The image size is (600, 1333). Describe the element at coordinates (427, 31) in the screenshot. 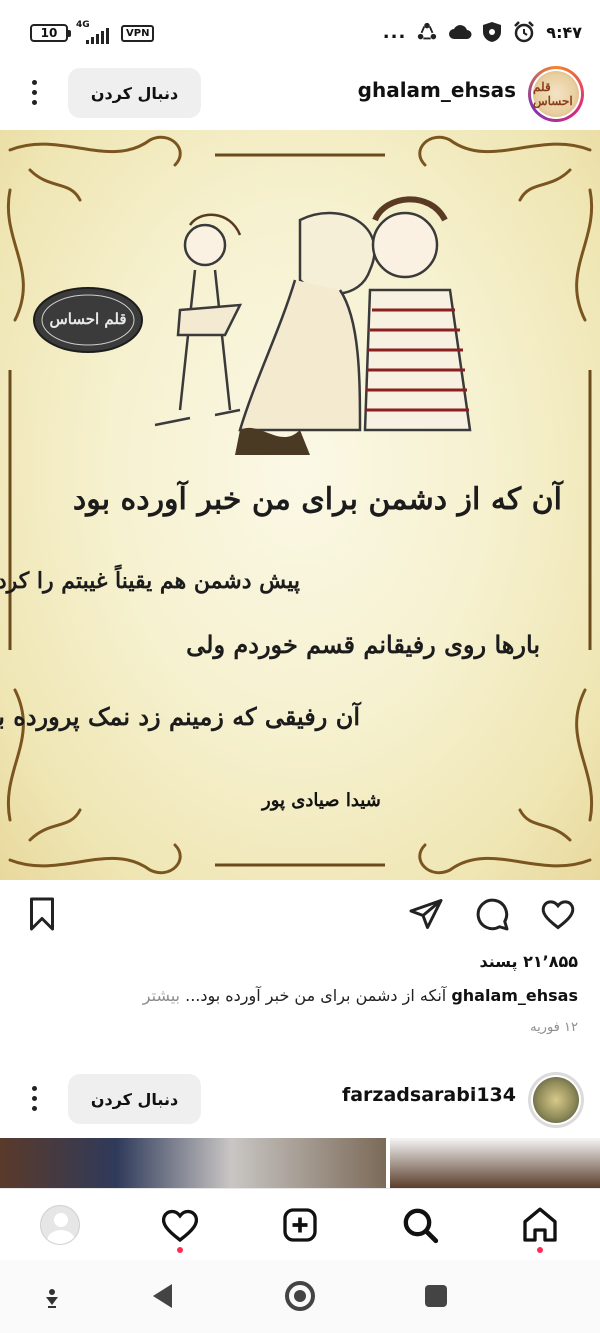

I see `sync-icon` at that location.